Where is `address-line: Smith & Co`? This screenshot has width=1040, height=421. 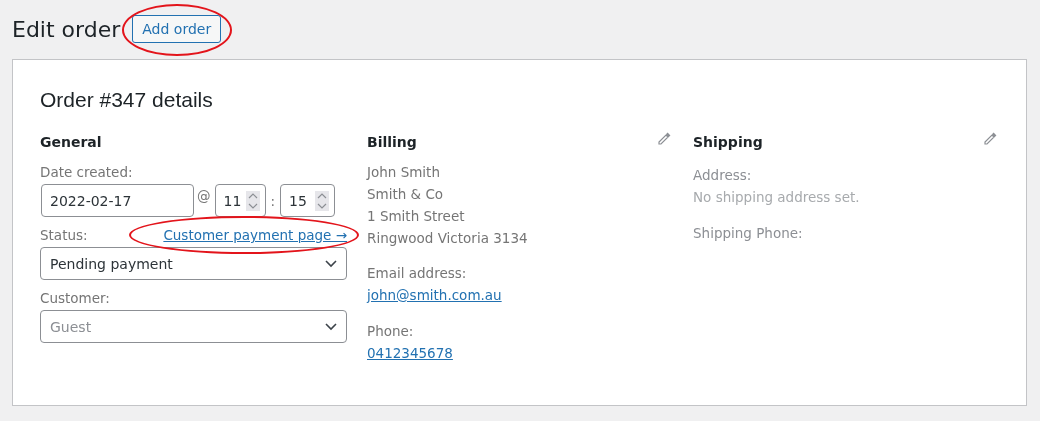 address-line: Smith & Co is located at coordinates (406, 194).